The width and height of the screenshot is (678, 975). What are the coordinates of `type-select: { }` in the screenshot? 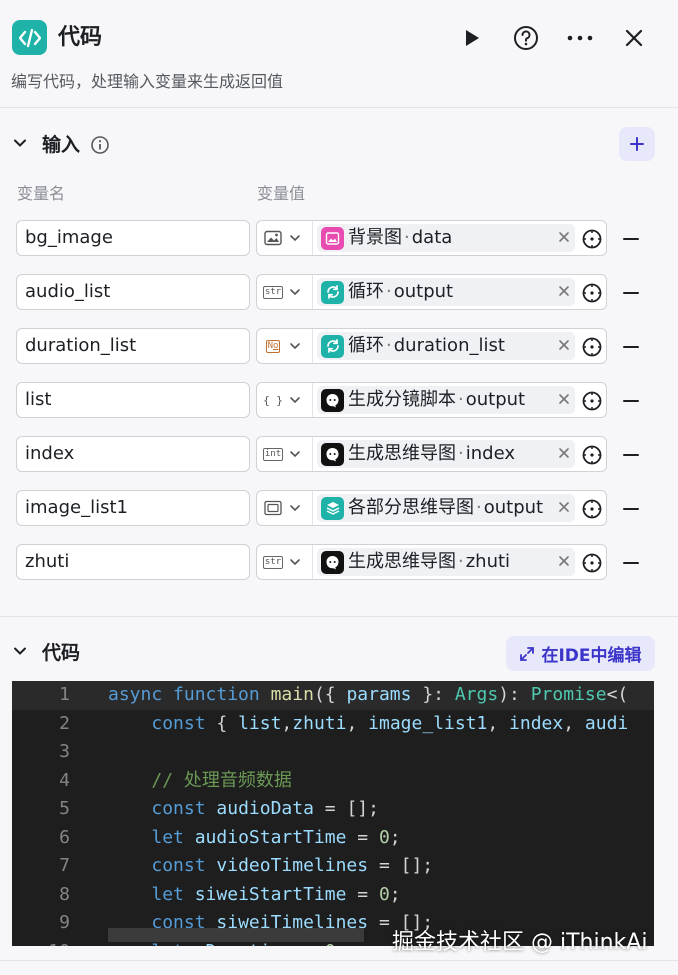 It's located at (285, 400).